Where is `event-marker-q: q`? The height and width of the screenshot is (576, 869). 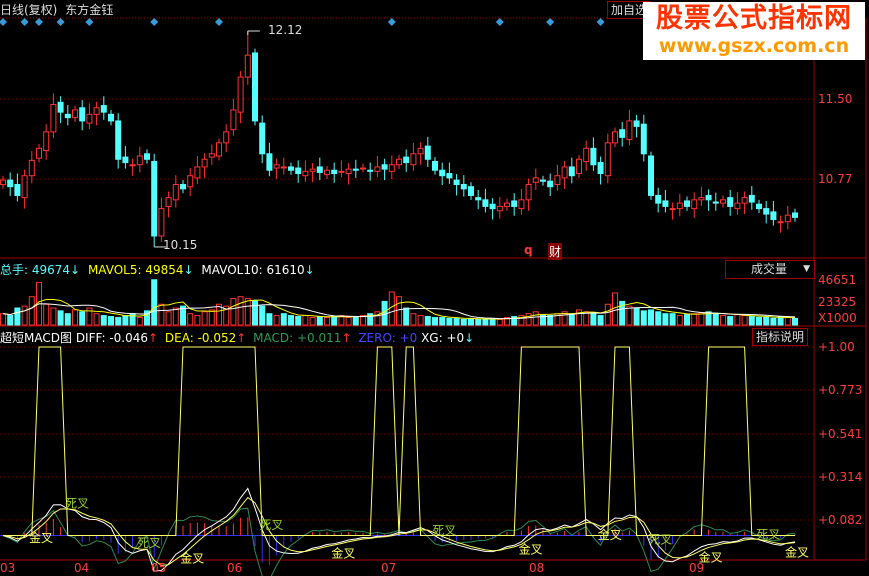 event-marker-q: q is located at coordinates (528, 250).